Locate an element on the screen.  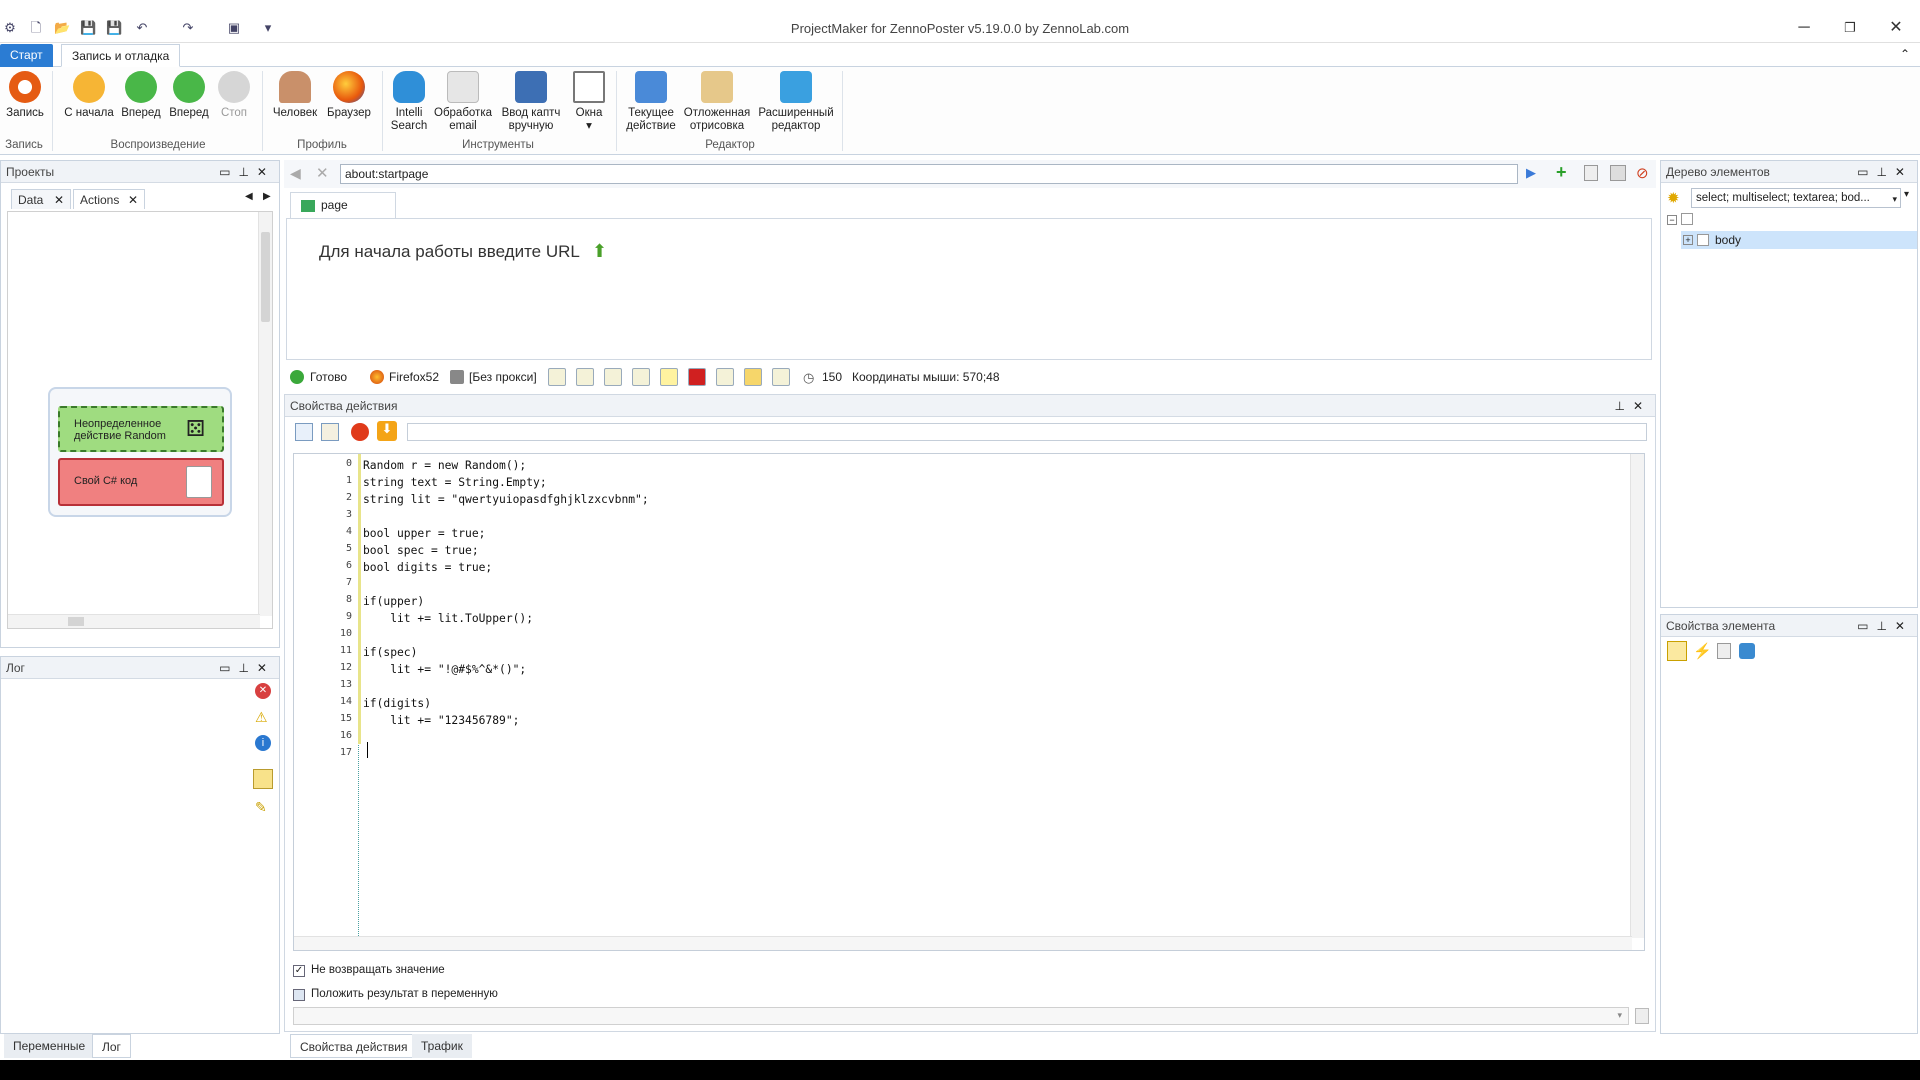
info-filter-icon: i is located at coordinates (263, 743).